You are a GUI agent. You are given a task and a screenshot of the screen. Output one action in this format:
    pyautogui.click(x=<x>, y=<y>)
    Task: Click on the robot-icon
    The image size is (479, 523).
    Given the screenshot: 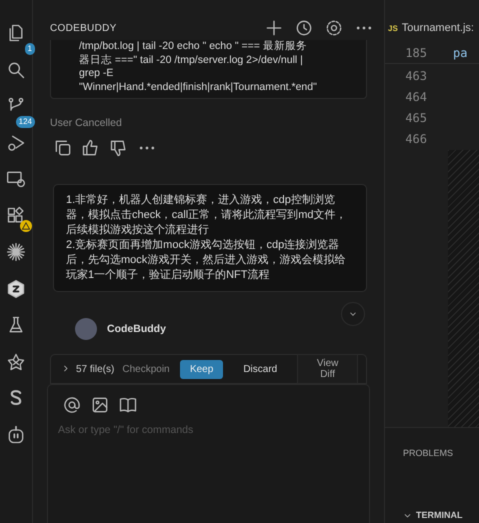 What is the action you would take?
    pyautogui.click(x=16, y=434)
    